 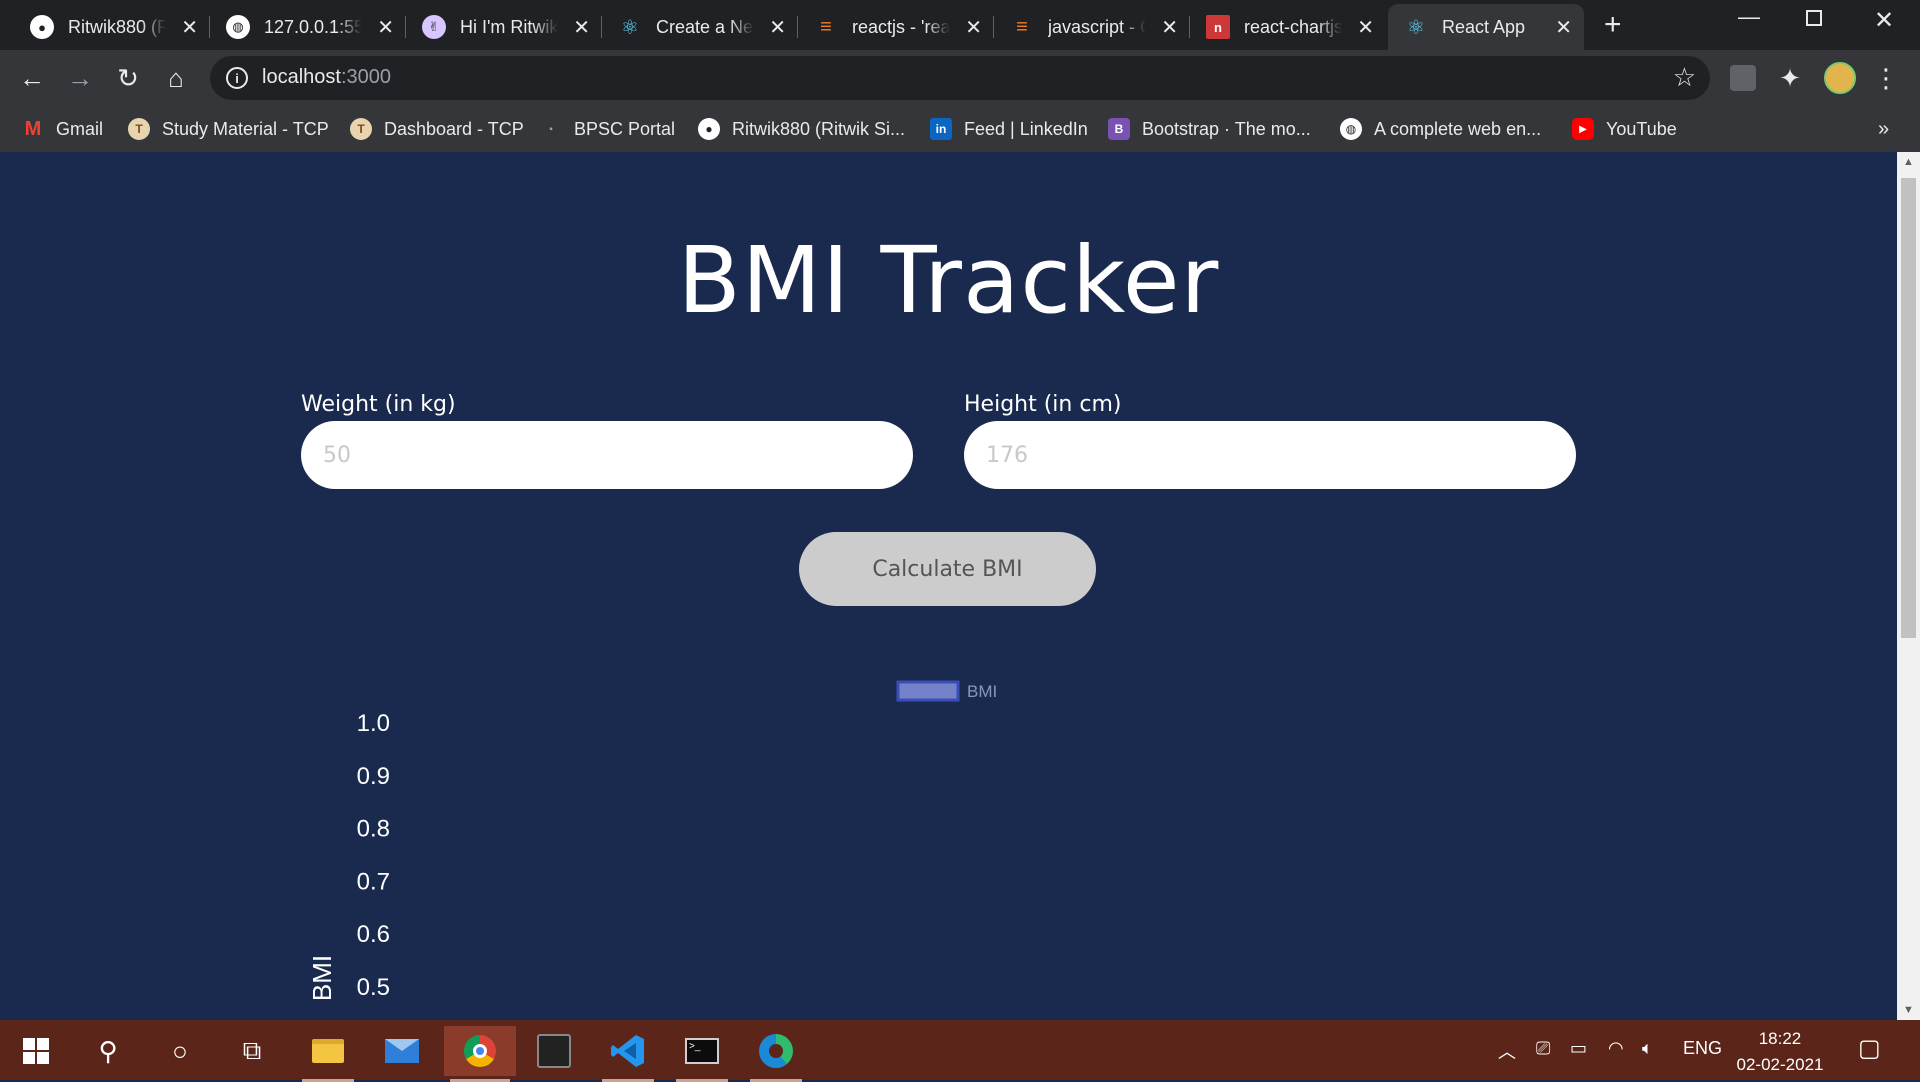 I want to click on minimize-icon: —, so click(x=1749, y=17).